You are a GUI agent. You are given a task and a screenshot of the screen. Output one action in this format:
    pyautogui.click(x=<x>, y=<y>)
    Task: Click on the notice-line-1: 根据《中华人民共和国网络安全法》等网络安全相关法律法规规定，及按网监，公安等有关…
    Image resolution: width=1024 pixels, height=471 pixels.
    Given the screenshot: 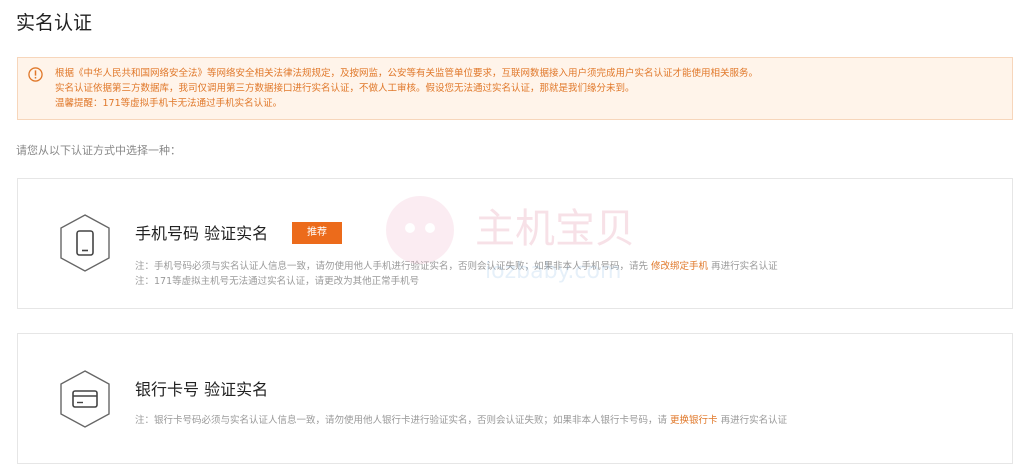 What is the action you would take?
    pyautogui.click(x=407, y=73)
    